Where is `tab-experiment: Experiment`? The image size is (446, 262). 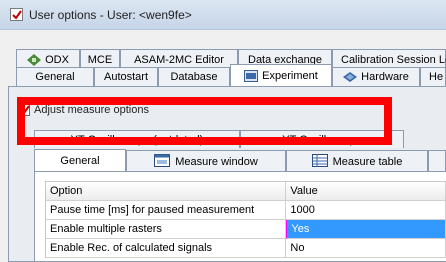 tab-experiment: Experiment is located at coordinates (281, 75).